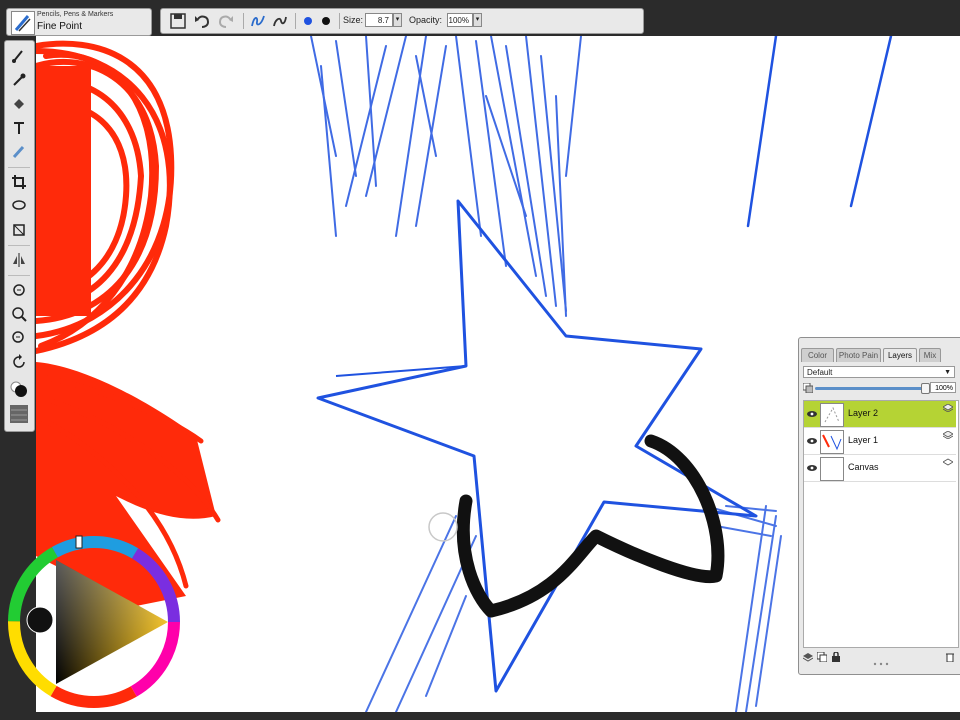  Describe the element at coordinates (397, 20) in the screenshot. I see `size-dropdown-button: ▾` at that location.